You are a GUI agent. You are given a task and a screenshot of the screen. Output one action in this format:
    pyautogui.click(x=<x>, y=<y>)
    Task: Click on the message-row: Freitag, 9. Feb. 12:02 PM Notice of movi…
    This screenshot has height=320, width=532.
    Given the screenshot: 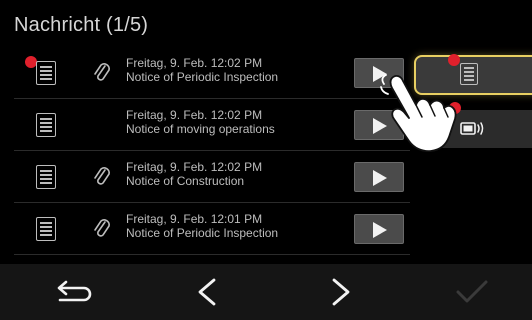 What is the action you would take?
    pyautogui.click(x=212, y=124)
    